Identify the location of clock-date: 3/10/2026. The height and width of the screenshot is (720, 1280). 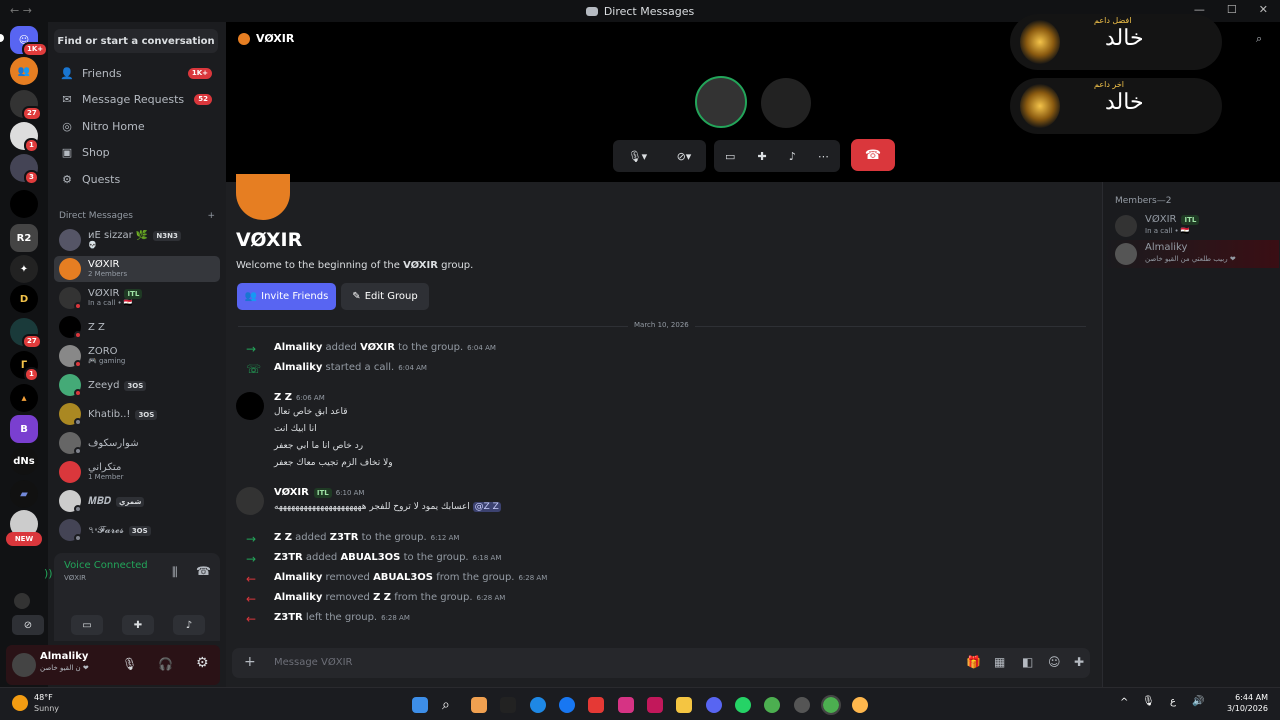
(1243, 708).